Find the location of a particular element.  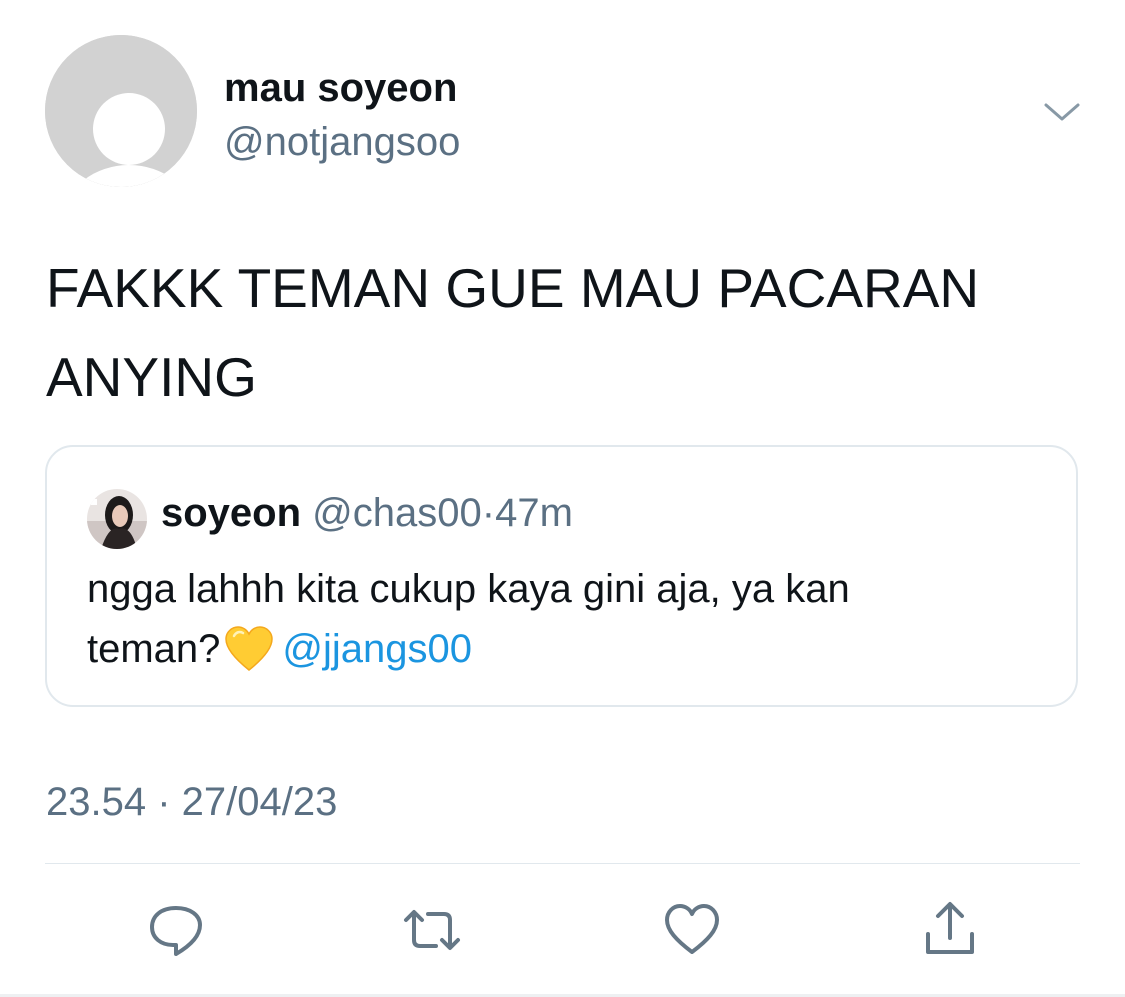

tweet-timestamp: 23.54 · 27/04/23 is located at coordinates (191, 802).